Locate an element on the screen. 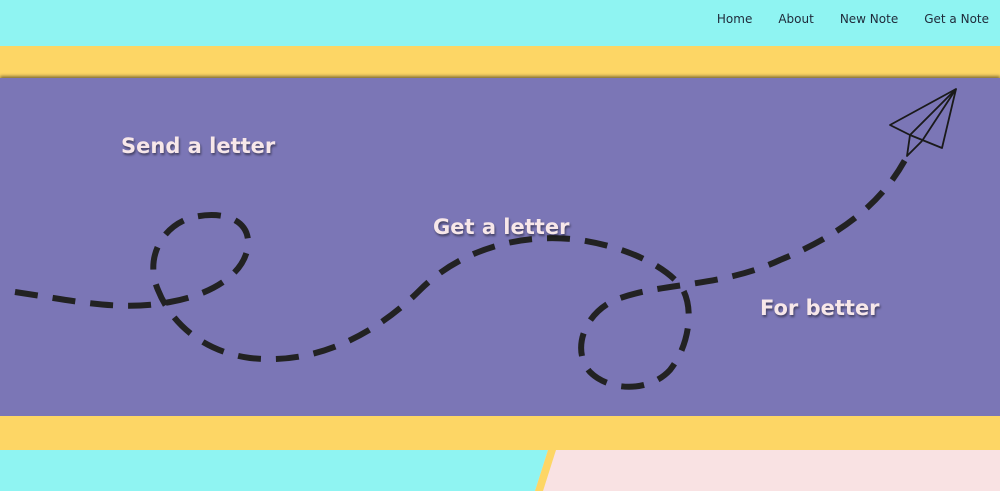 This screenshot has height=491, width=1000. nav-link-new-note: New Note is located at coordinates (869, 19).